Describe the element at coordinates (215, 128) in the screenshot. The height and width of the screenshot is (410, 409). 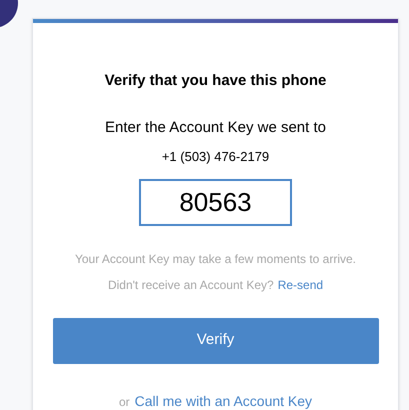
I see `instruction-text: Enter the Account Key we sent to` at that location.